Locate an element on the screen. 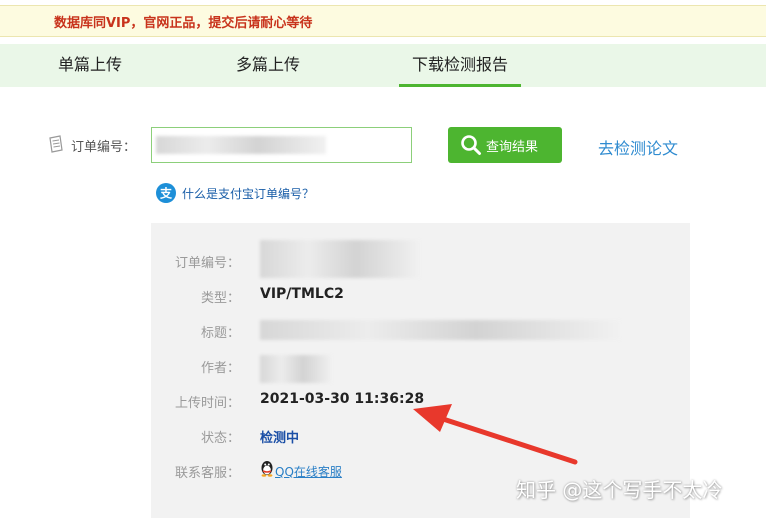 The height and width of the screenshot is (518, 766). watermark-text: 知乎 @这个写手不太冷 is located at coordinates (619, 490).